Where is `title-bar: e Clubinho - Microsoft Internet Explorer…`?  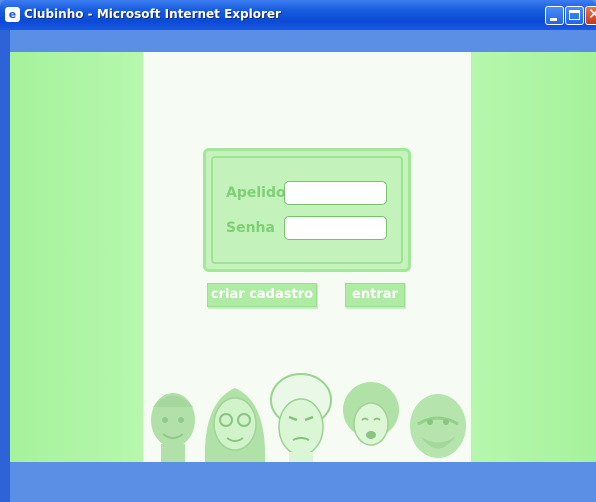 title-bar: e Clubinho - Microsoft Internet Explorer… is located at coordinates (298, 15).